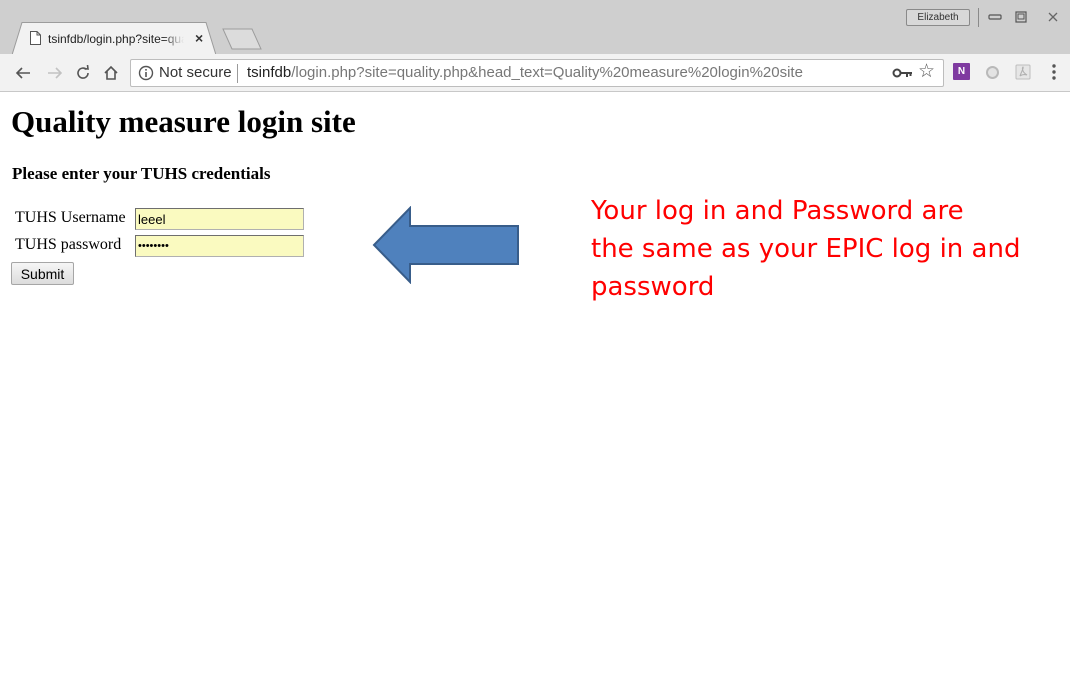  I want to click on key-icon, so click(903, 73).